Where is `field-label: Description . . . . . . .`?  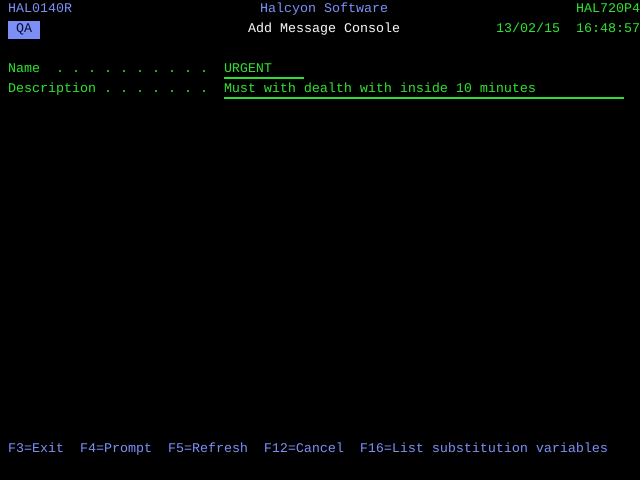
field-label: Description . . . . . . . is located at coordinates (108, 90).